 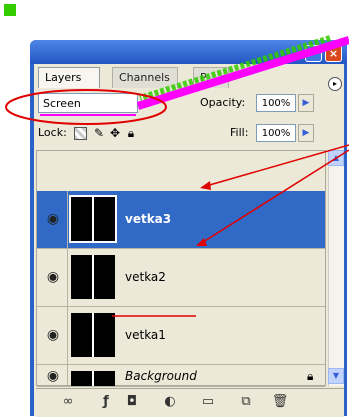 What do you see at coordinates (208, 402) in the screenshot?
I see `new-group-icon: ▭` at bounding box center [208, 402].